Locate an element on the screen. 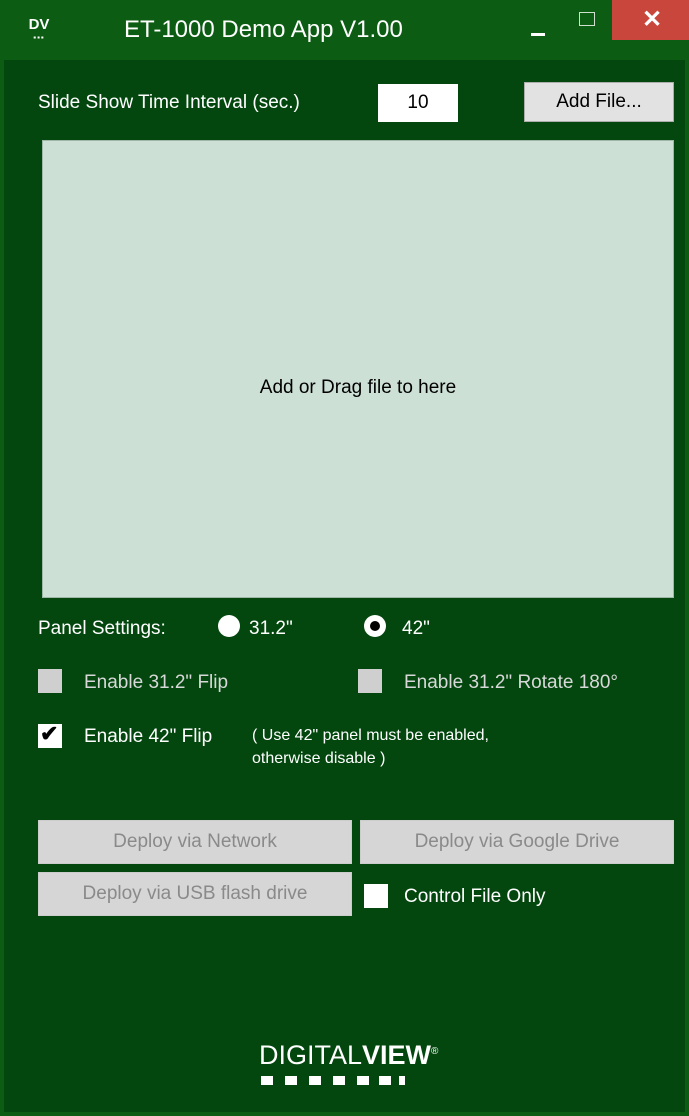 This screenshot has width=689, height=1116. drop-zone-text: Add or Drag file to here is located at coordinates (358, 387).